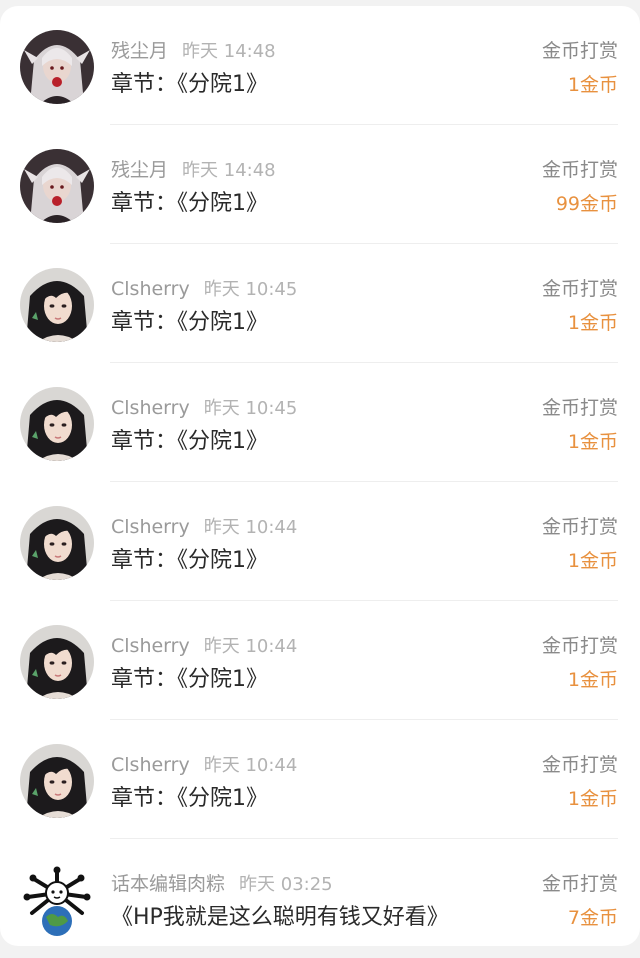  What do you see at coordinates (286, 884) in the screenshot?
I see `timestamp: 昨天 03:25` at bounding box center [286, 884].